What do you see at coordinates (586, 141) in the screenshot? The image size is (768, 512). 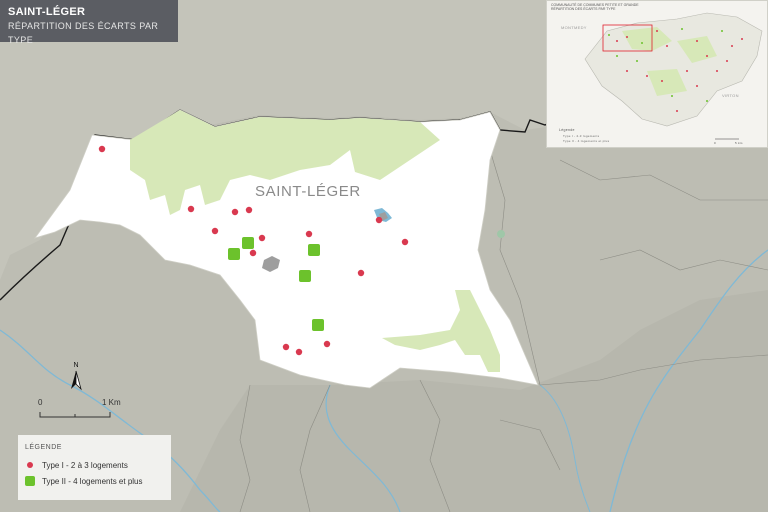 I see `inset-legend-2: Type II - 4 logements et plus` at bounding box center [586, 141].